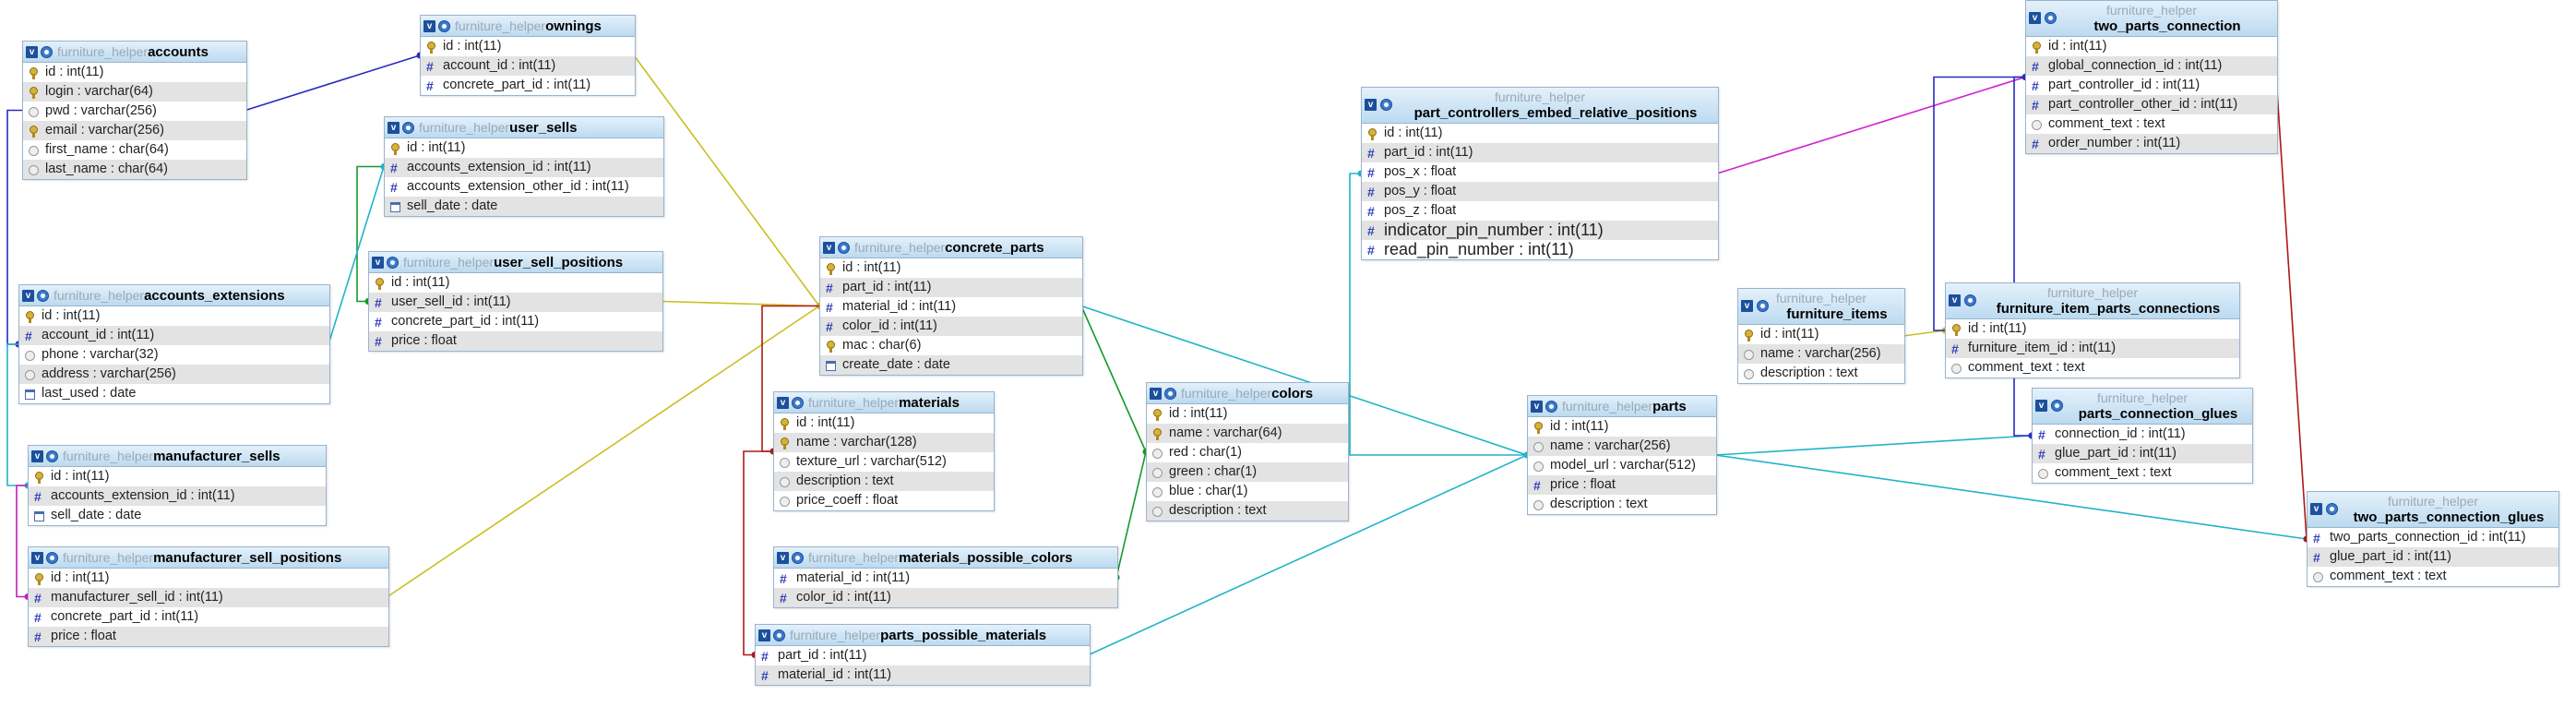  I want to click on field-row: color_id : int(11), so click(951, 327).